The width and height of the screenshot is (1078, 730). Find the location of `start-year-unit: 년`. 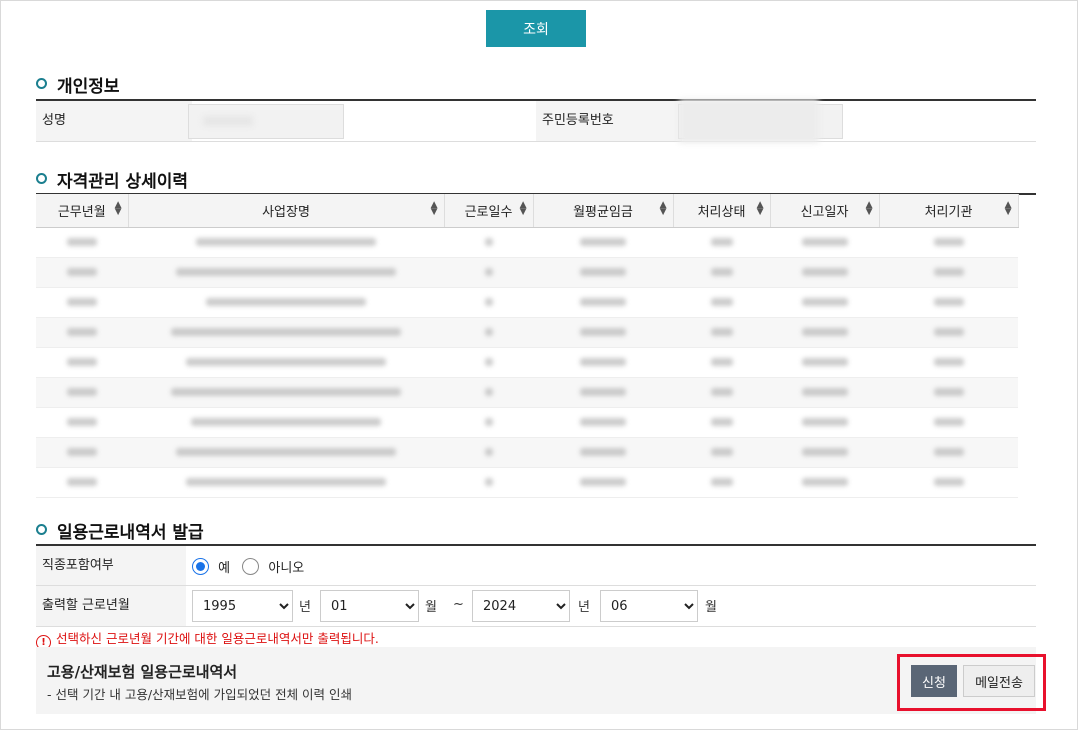

start-year-unit: 년 is located at coordinates (305, 607).